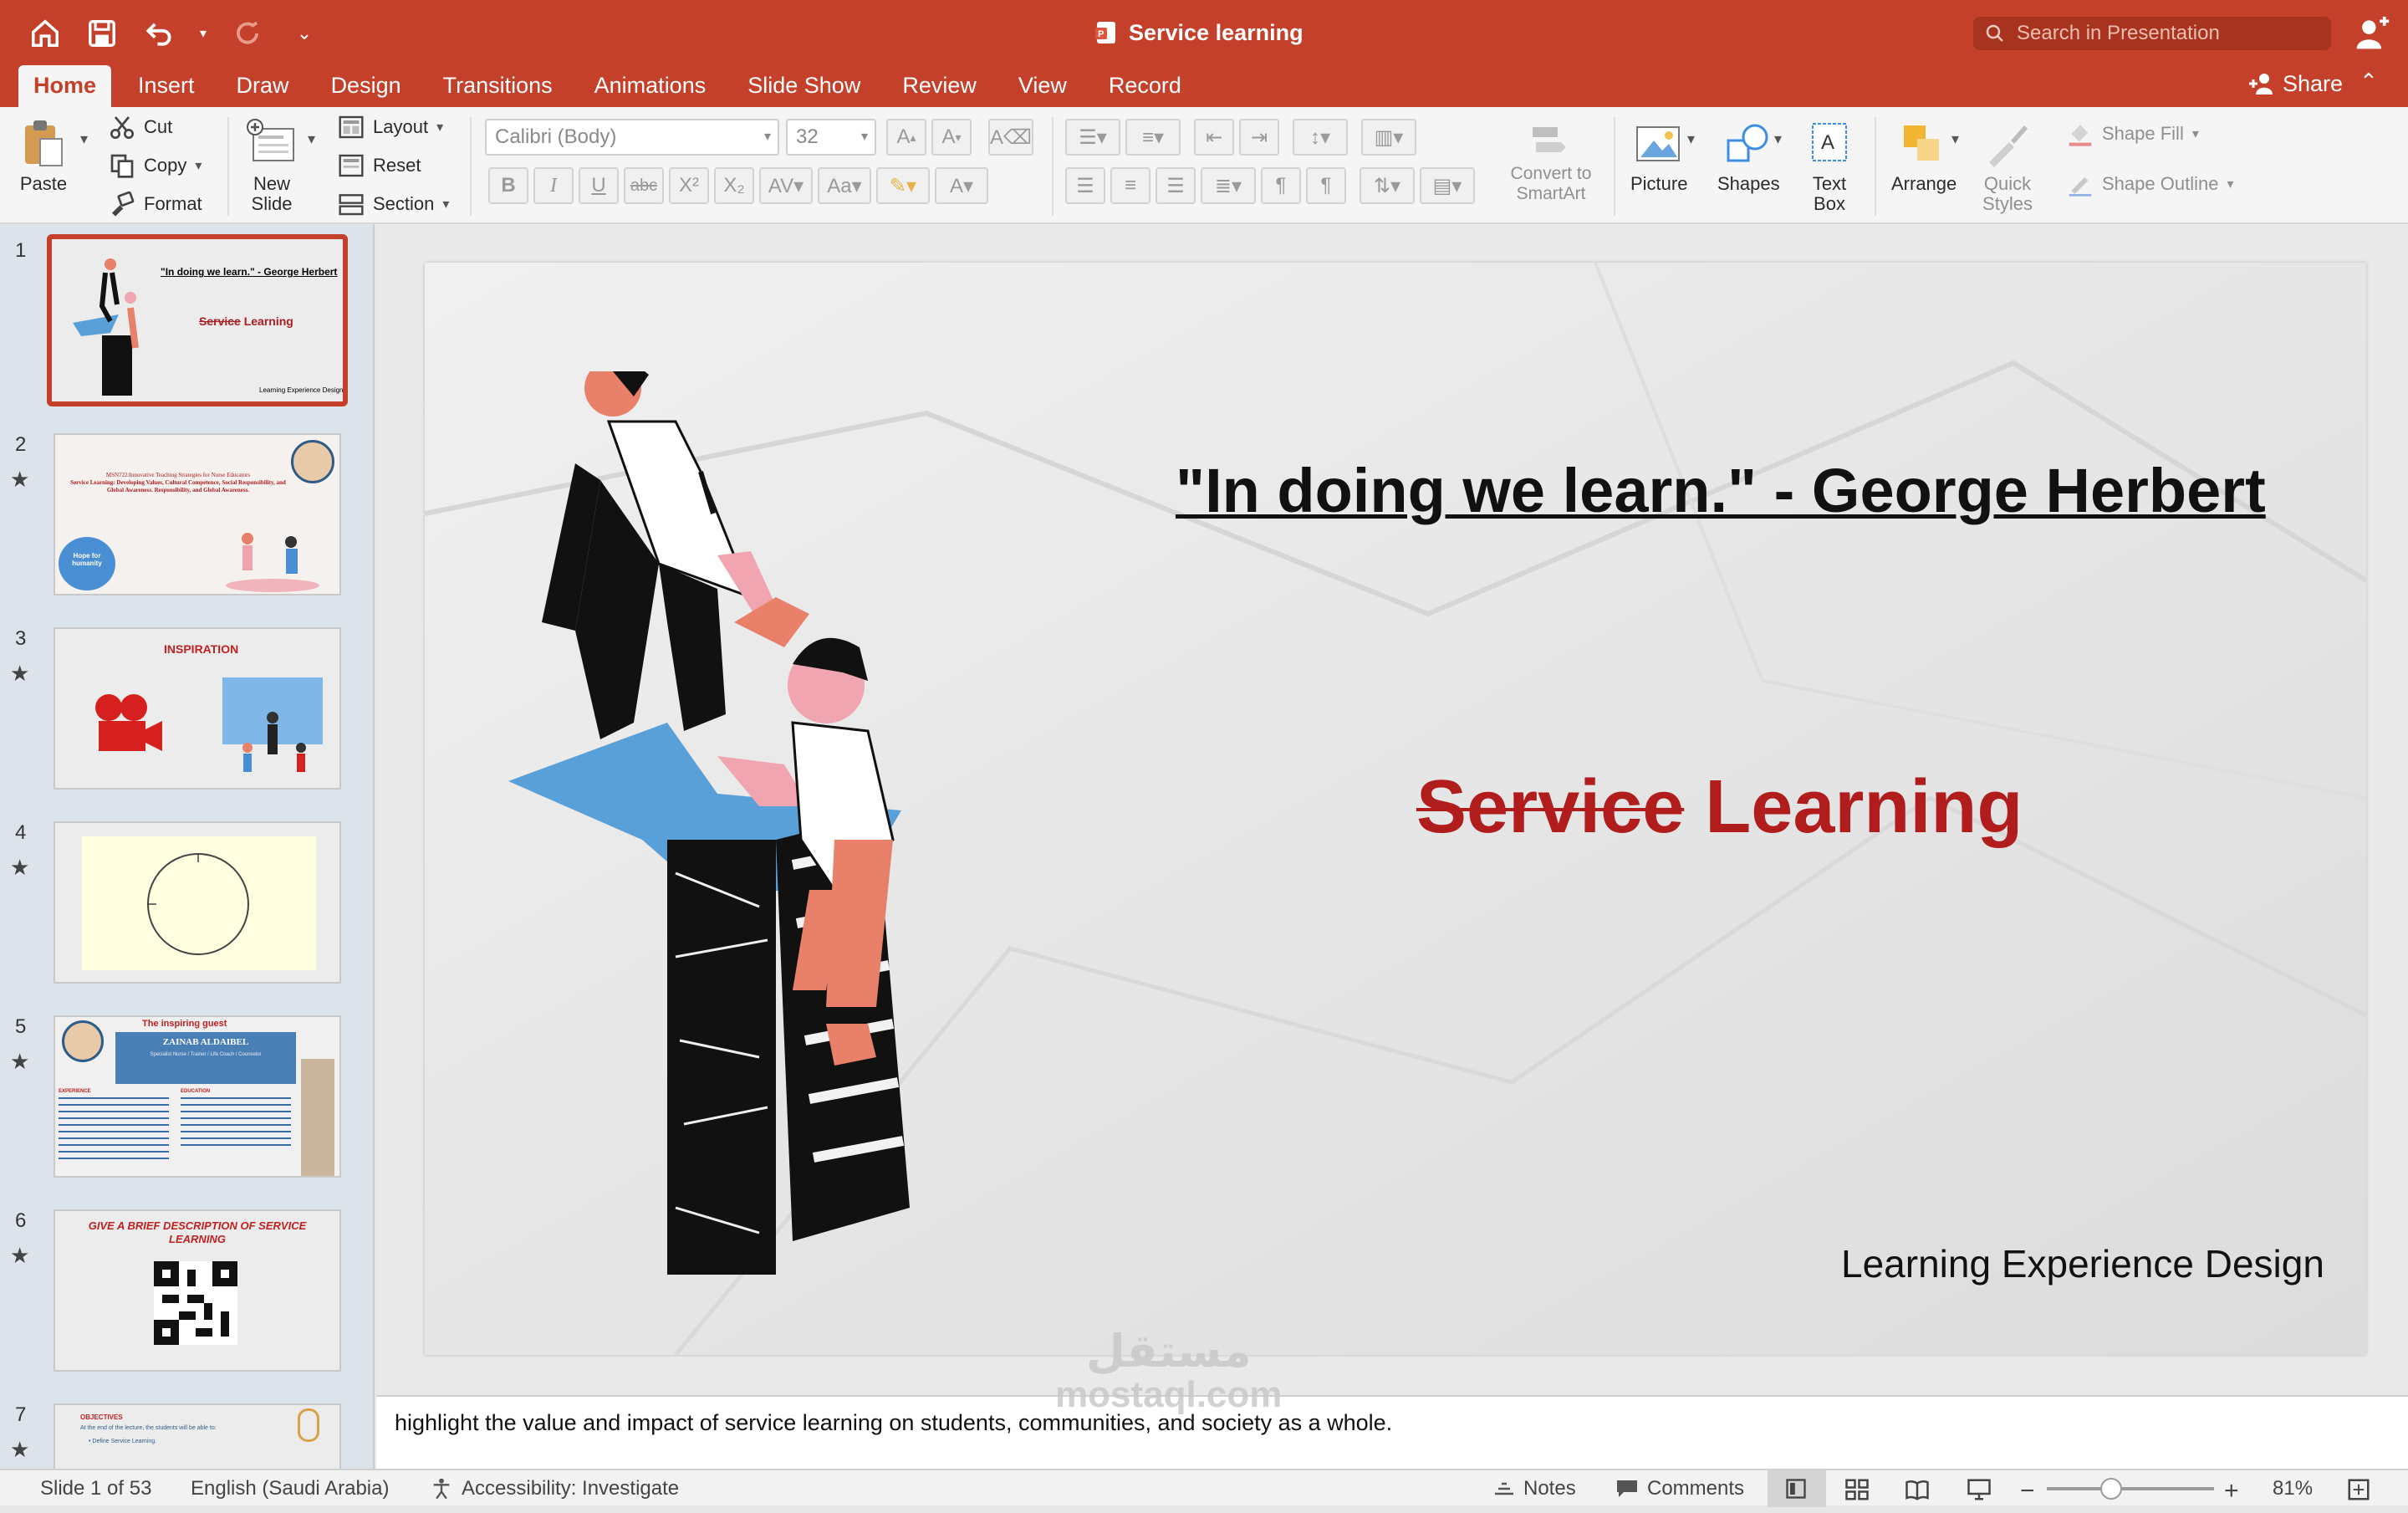 This screenshot has width=2408, height=1513. Describe the element at coordinates (380, 165) in the screenshot. I see `reset-button: Reset` at that location.